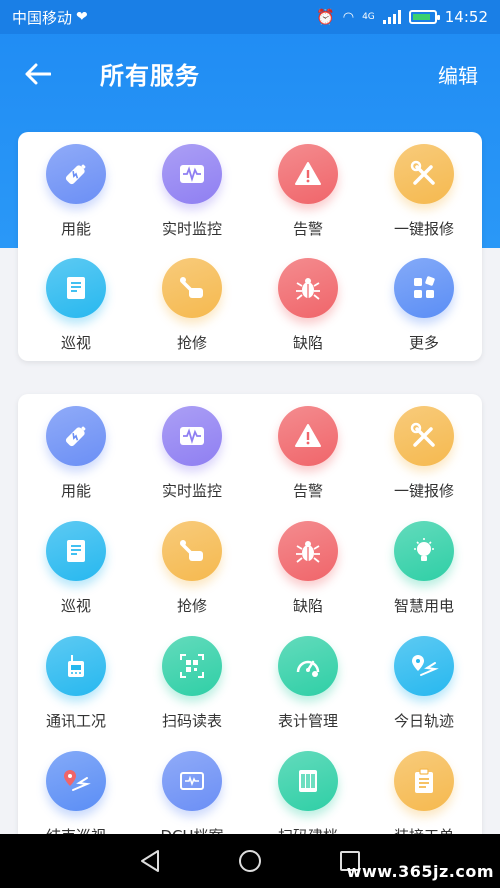 The width and height of the screenshot is (500, 888). What do you see at coordinates (348, 17) in the screenshot?
I see `wifi-icon: ◠` at bounding box center [348, 17].